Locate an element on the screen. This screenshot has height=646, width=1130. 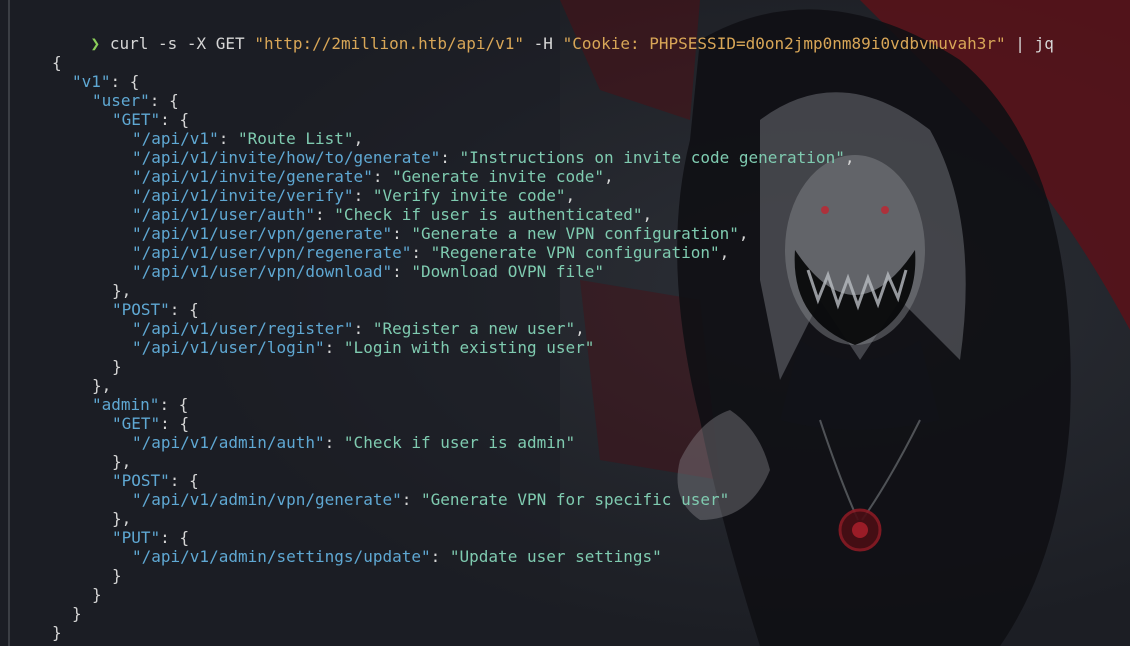
json-key: "/api/v1" is located at coordinates (175, 138).